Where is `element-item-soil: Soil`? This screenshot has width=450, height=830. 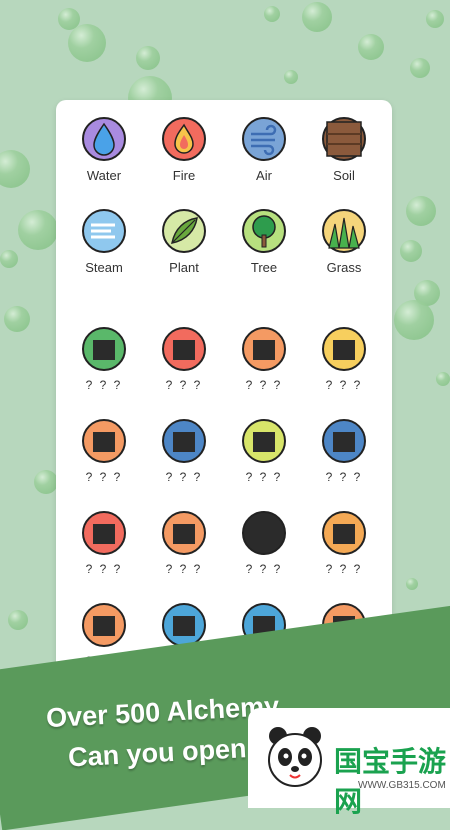
element-item-soil: Soil is located at coordinates (344, 149).